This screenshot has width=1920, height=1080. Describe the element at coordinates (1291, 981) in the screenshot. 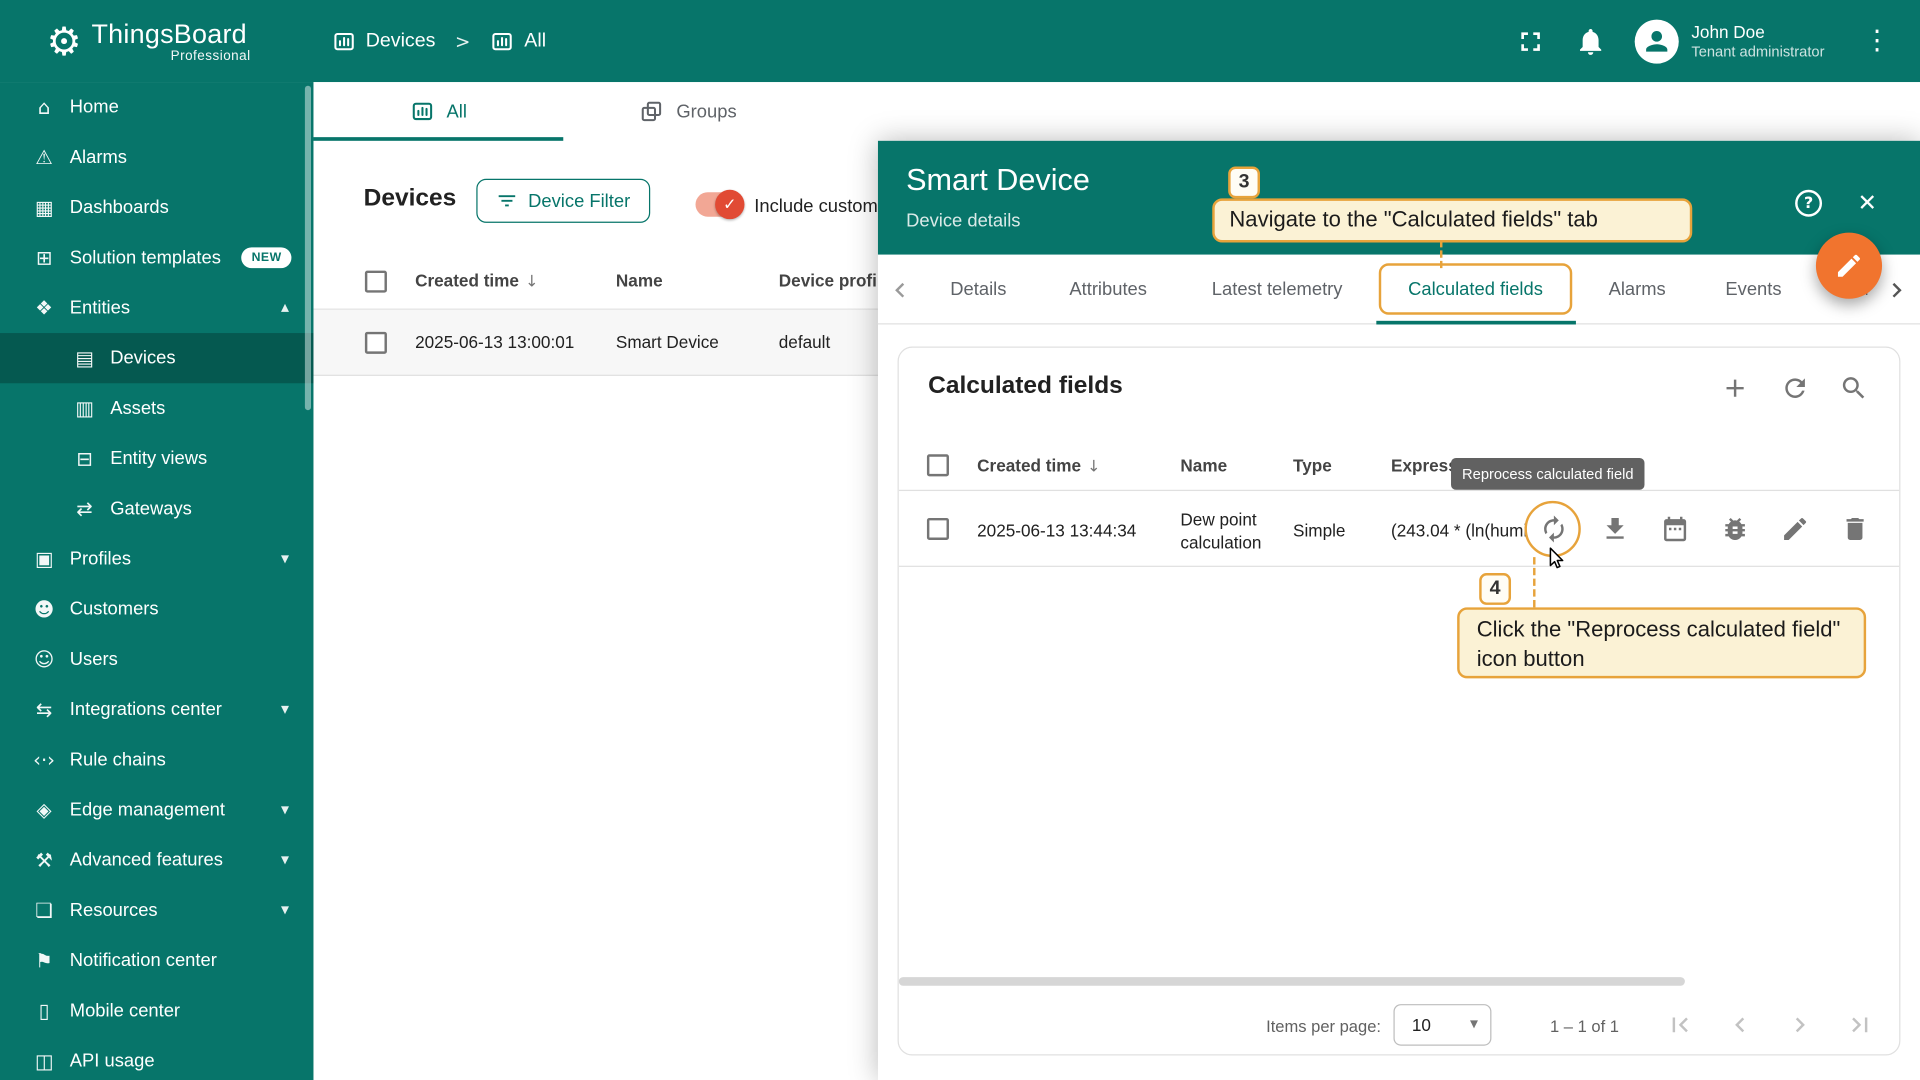

I see `horizontal-scrollbar` at that location.